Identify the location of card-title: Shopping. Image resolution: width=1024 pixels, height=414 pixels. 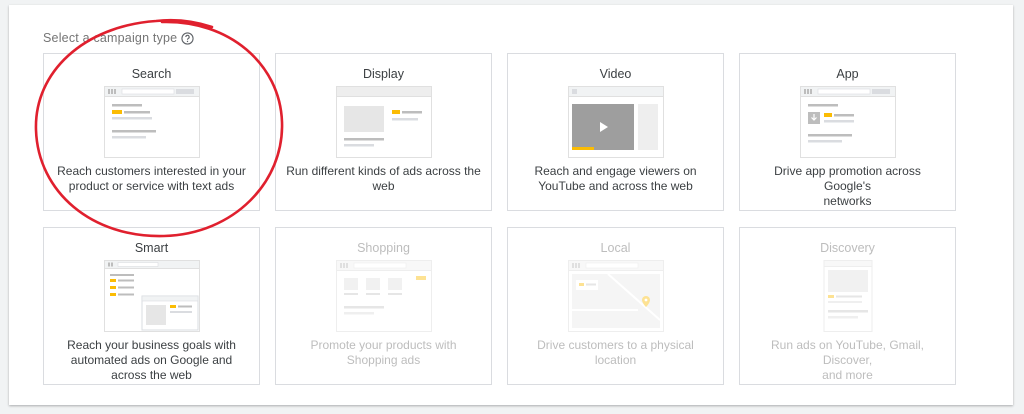
(383, 248).